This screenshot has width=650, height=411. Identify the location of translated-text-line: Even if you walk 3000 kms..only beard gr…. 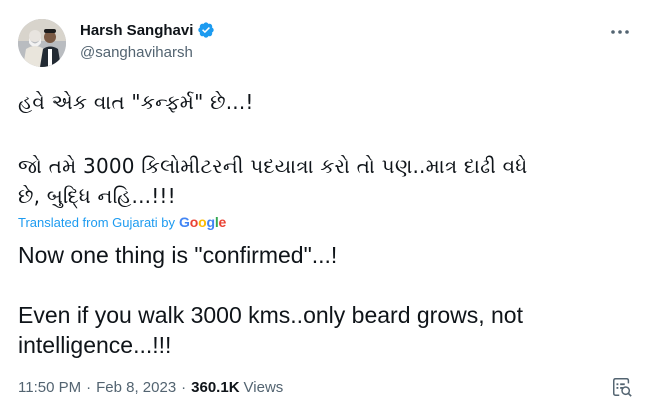
(270, 315).